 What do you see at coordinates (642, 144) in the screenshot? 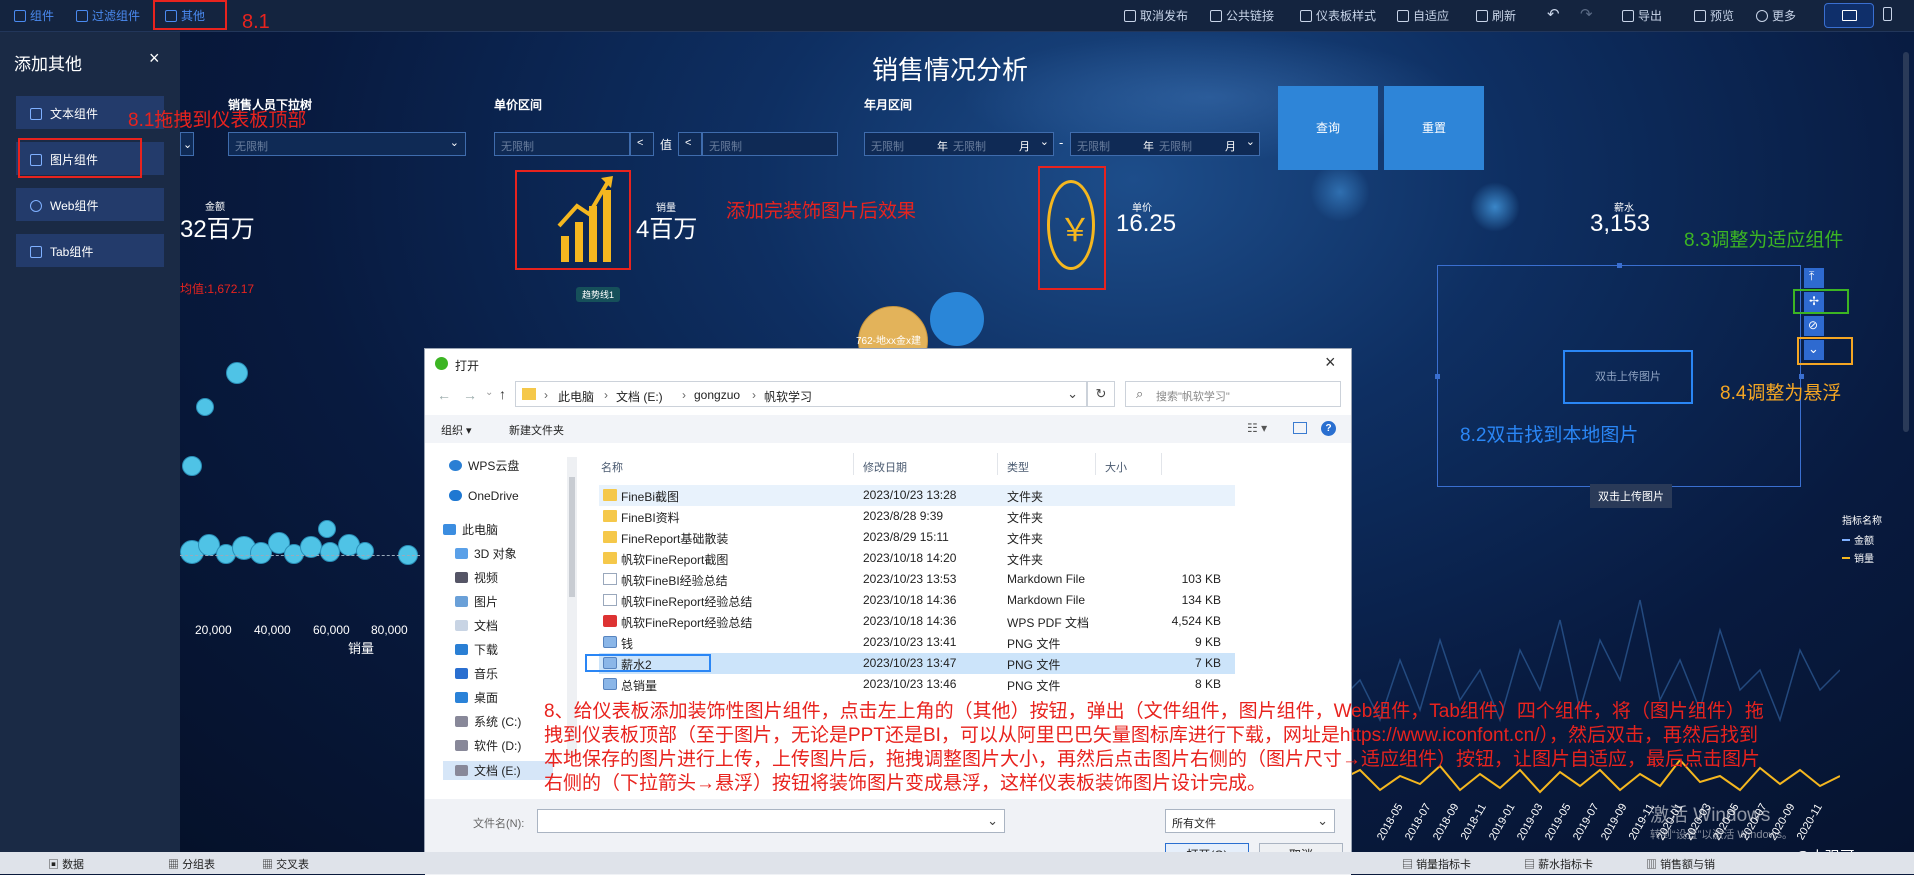
I see `less-than-selector: <` at bounding box center [642, 144].